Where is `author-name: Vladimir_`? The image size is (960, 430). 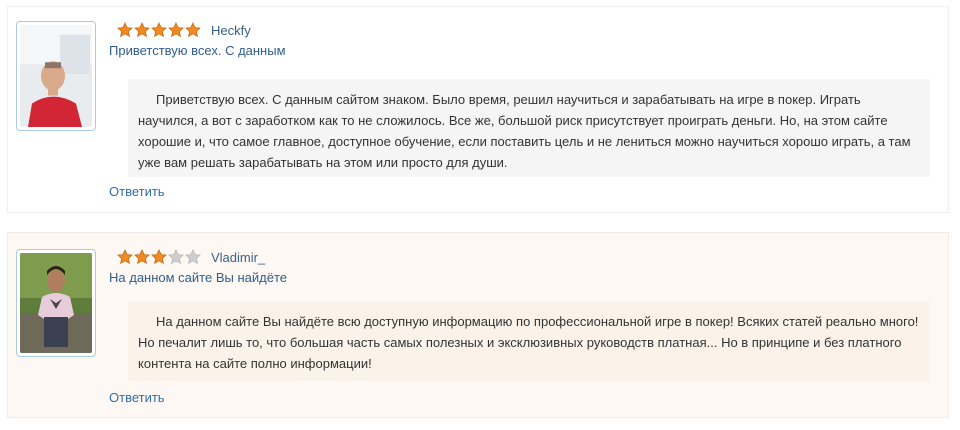 author-name: Vladimir_ is located at coordinates (238, 257).